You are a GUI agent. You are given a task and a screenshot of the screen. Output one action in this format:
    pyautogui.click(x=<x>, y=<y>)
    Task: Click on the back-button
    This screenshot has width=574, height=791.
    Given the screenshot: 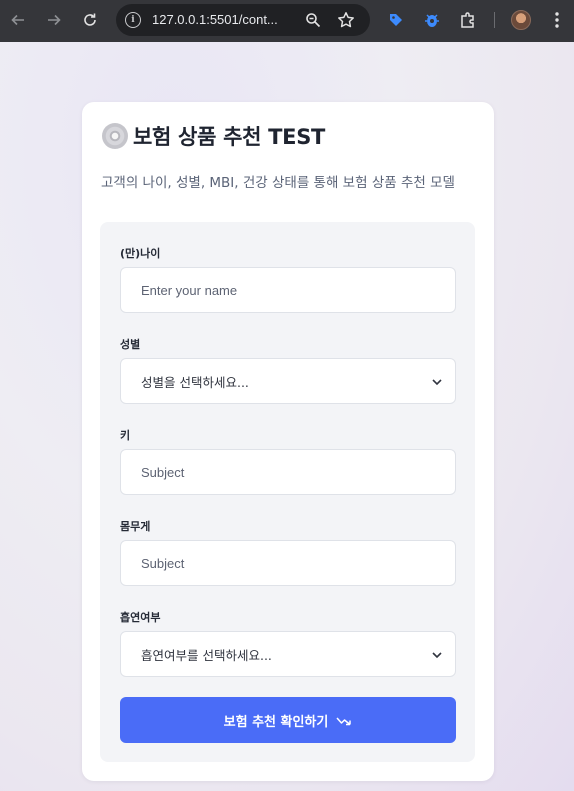 What is the action you would take?
    pyautogui.click(x=18, y=20)
    